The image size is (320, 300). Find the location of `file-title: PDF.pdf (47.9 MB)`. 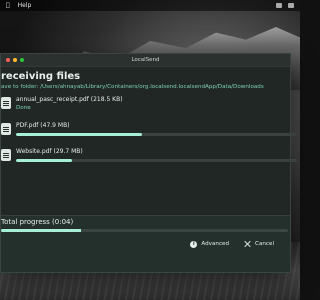

file-title: PDF.pdf (47.9 MB) is located at coordinates (153, 126).